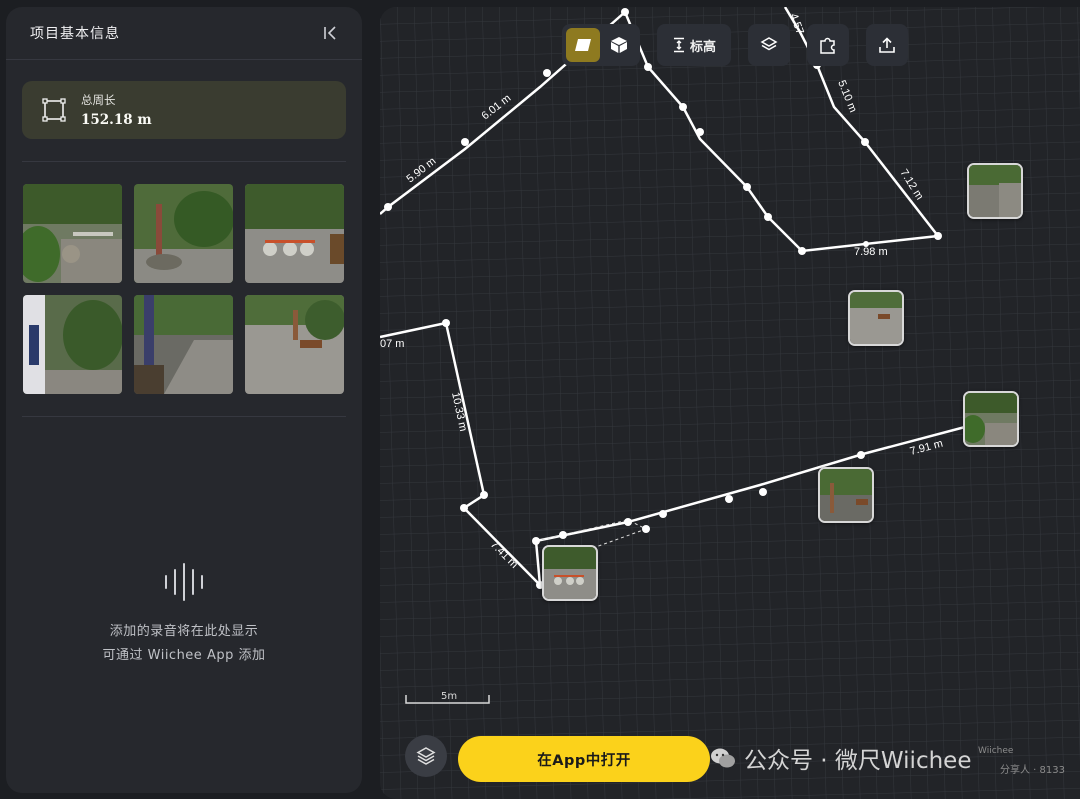  I want to click on watermark: 公众号 · 微尺Wiichee, so click(840, 758).